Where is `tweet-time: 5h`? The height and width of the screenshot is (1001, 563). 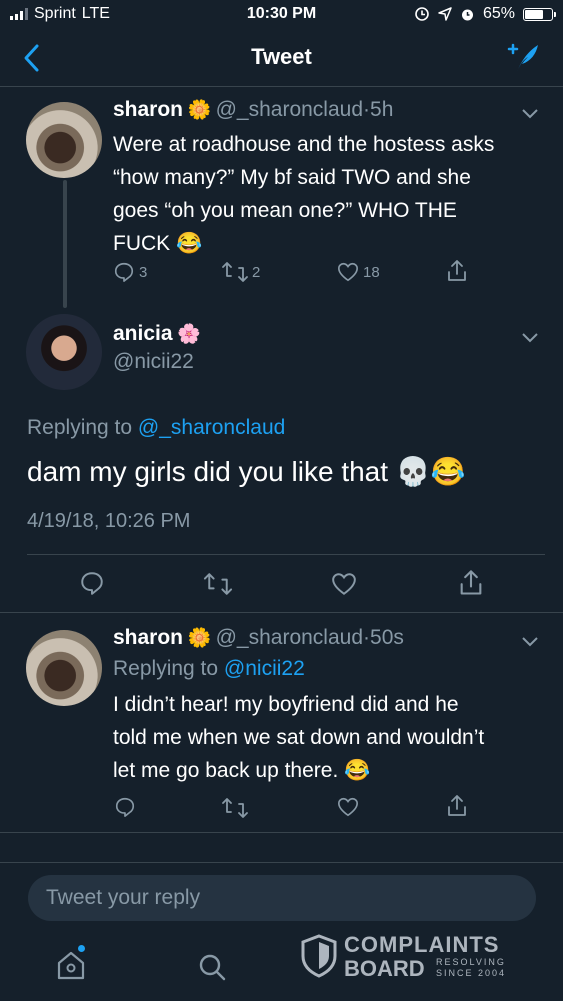 tweet-time: 5h is located at coordinates (382, 109).